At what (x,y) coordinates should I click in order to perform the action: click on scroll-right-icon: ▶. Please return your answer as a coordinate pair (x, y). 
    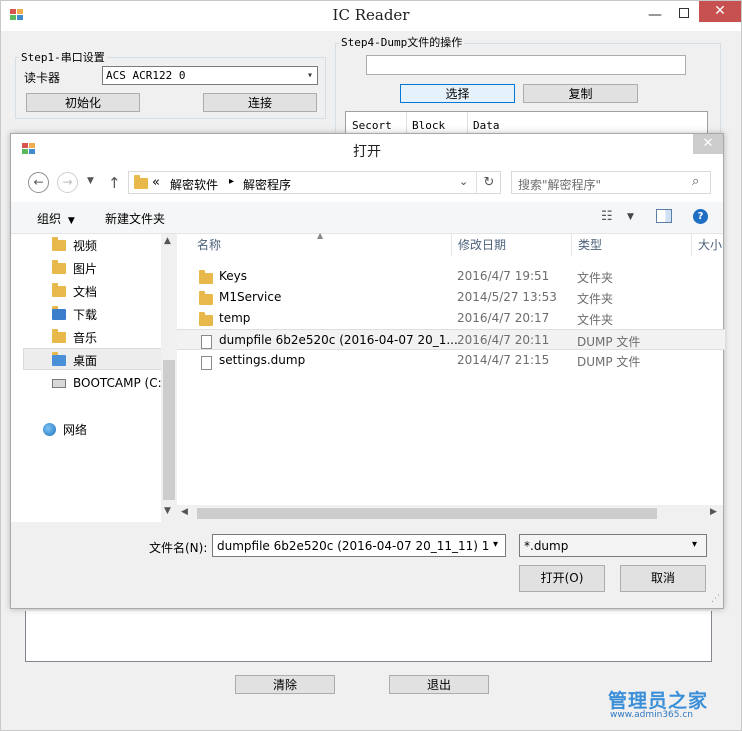
    Looking at the image, I should click on (713, 512).